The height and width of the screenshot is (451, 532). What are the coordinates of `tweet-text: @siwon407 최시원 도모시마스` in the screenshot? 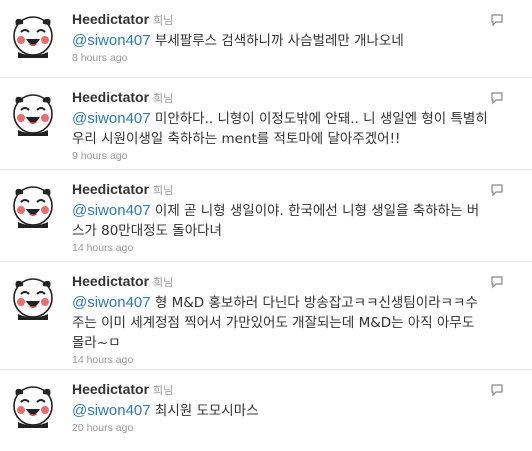 It's located at (281, 411).